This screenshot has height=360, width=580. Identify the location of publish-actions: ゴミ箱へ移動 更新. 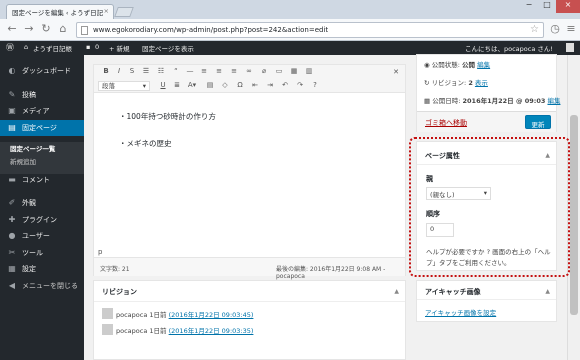
(486, 121).